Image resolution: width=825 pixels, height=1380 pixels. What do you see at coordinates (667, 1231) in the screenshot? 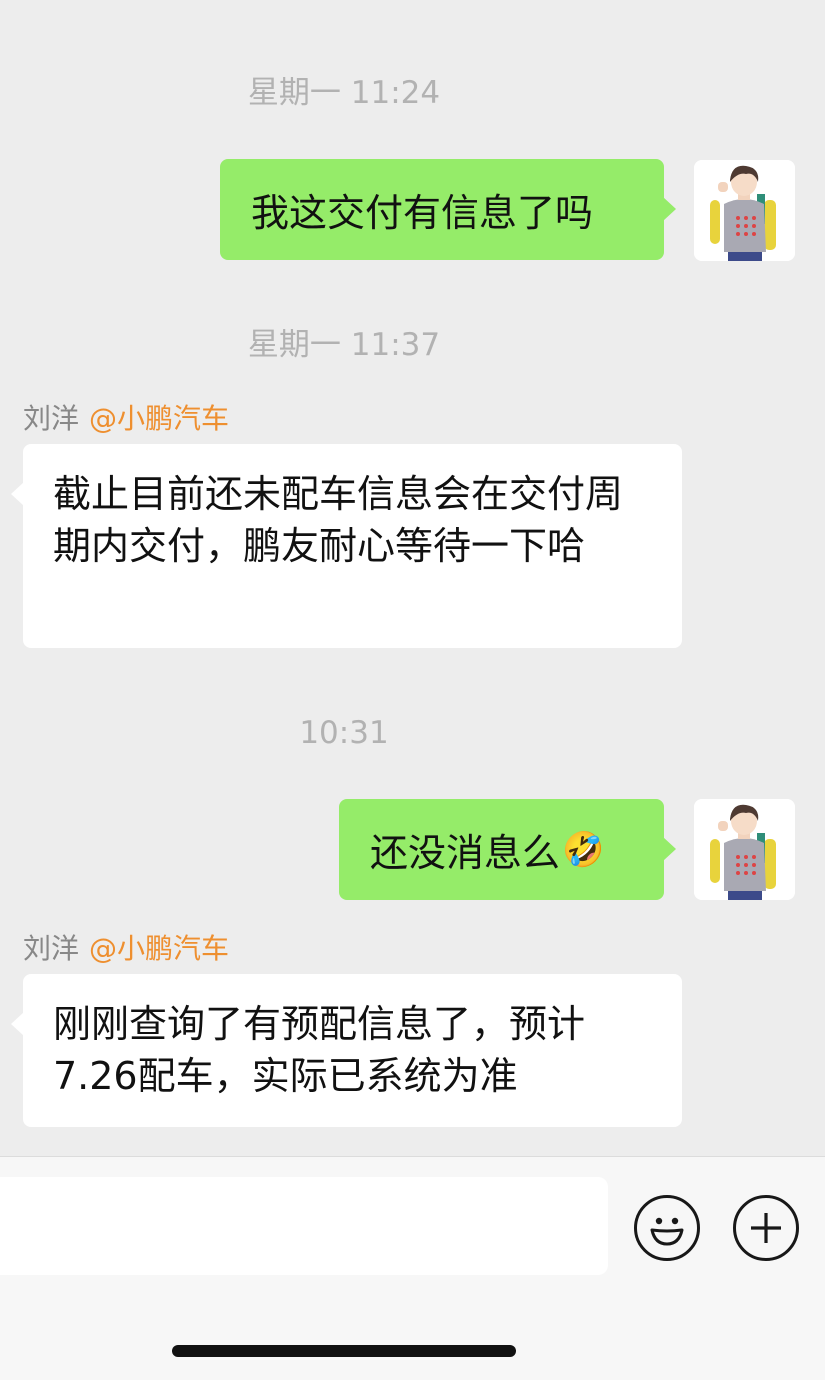
I see `smiley-icon` at bounding box center [667, 1231].